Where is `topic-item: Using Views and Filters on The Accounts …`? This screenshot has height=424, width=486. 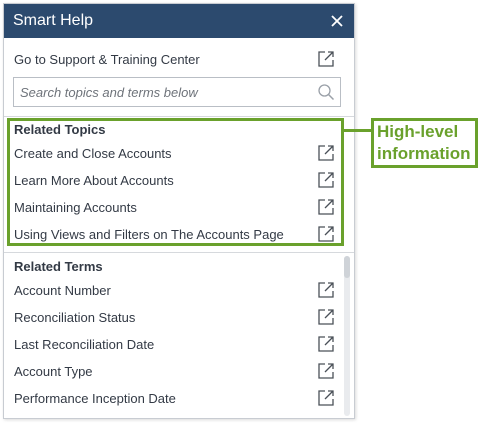 topic-item: Using Views and Filters on The Accounts … is located at coordinates (177, 234).